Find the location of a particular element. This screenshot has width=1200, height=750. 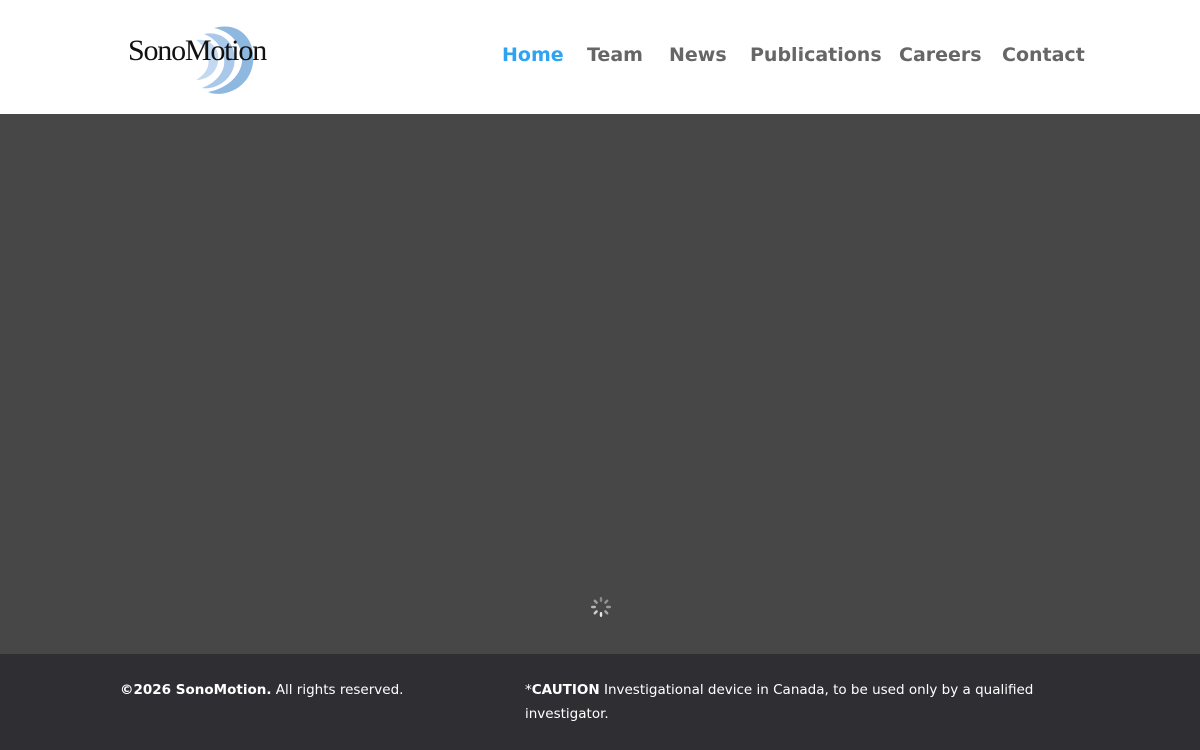

nav-item-team: Team is located at coordinates (615, 55).